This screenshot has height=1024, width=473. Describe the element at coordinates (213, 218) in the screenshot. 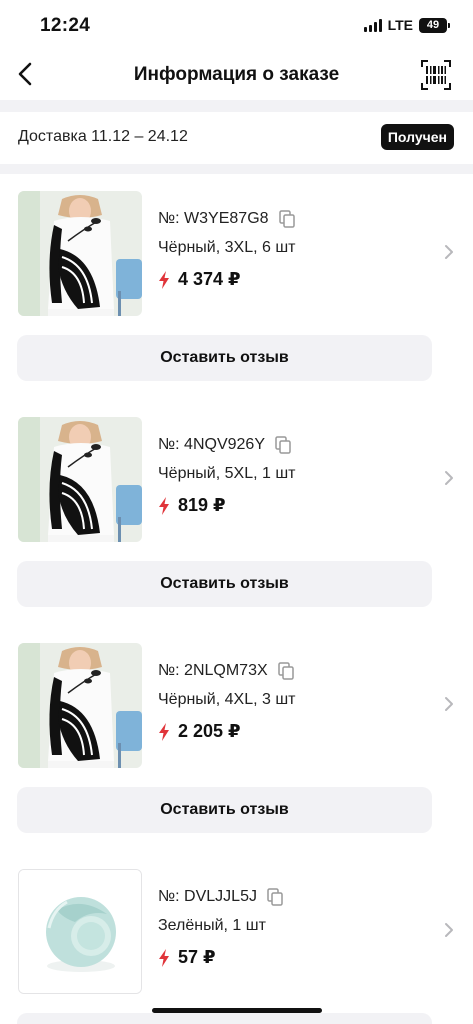

I see `item-sku: №: W3YE87G8` at that location.